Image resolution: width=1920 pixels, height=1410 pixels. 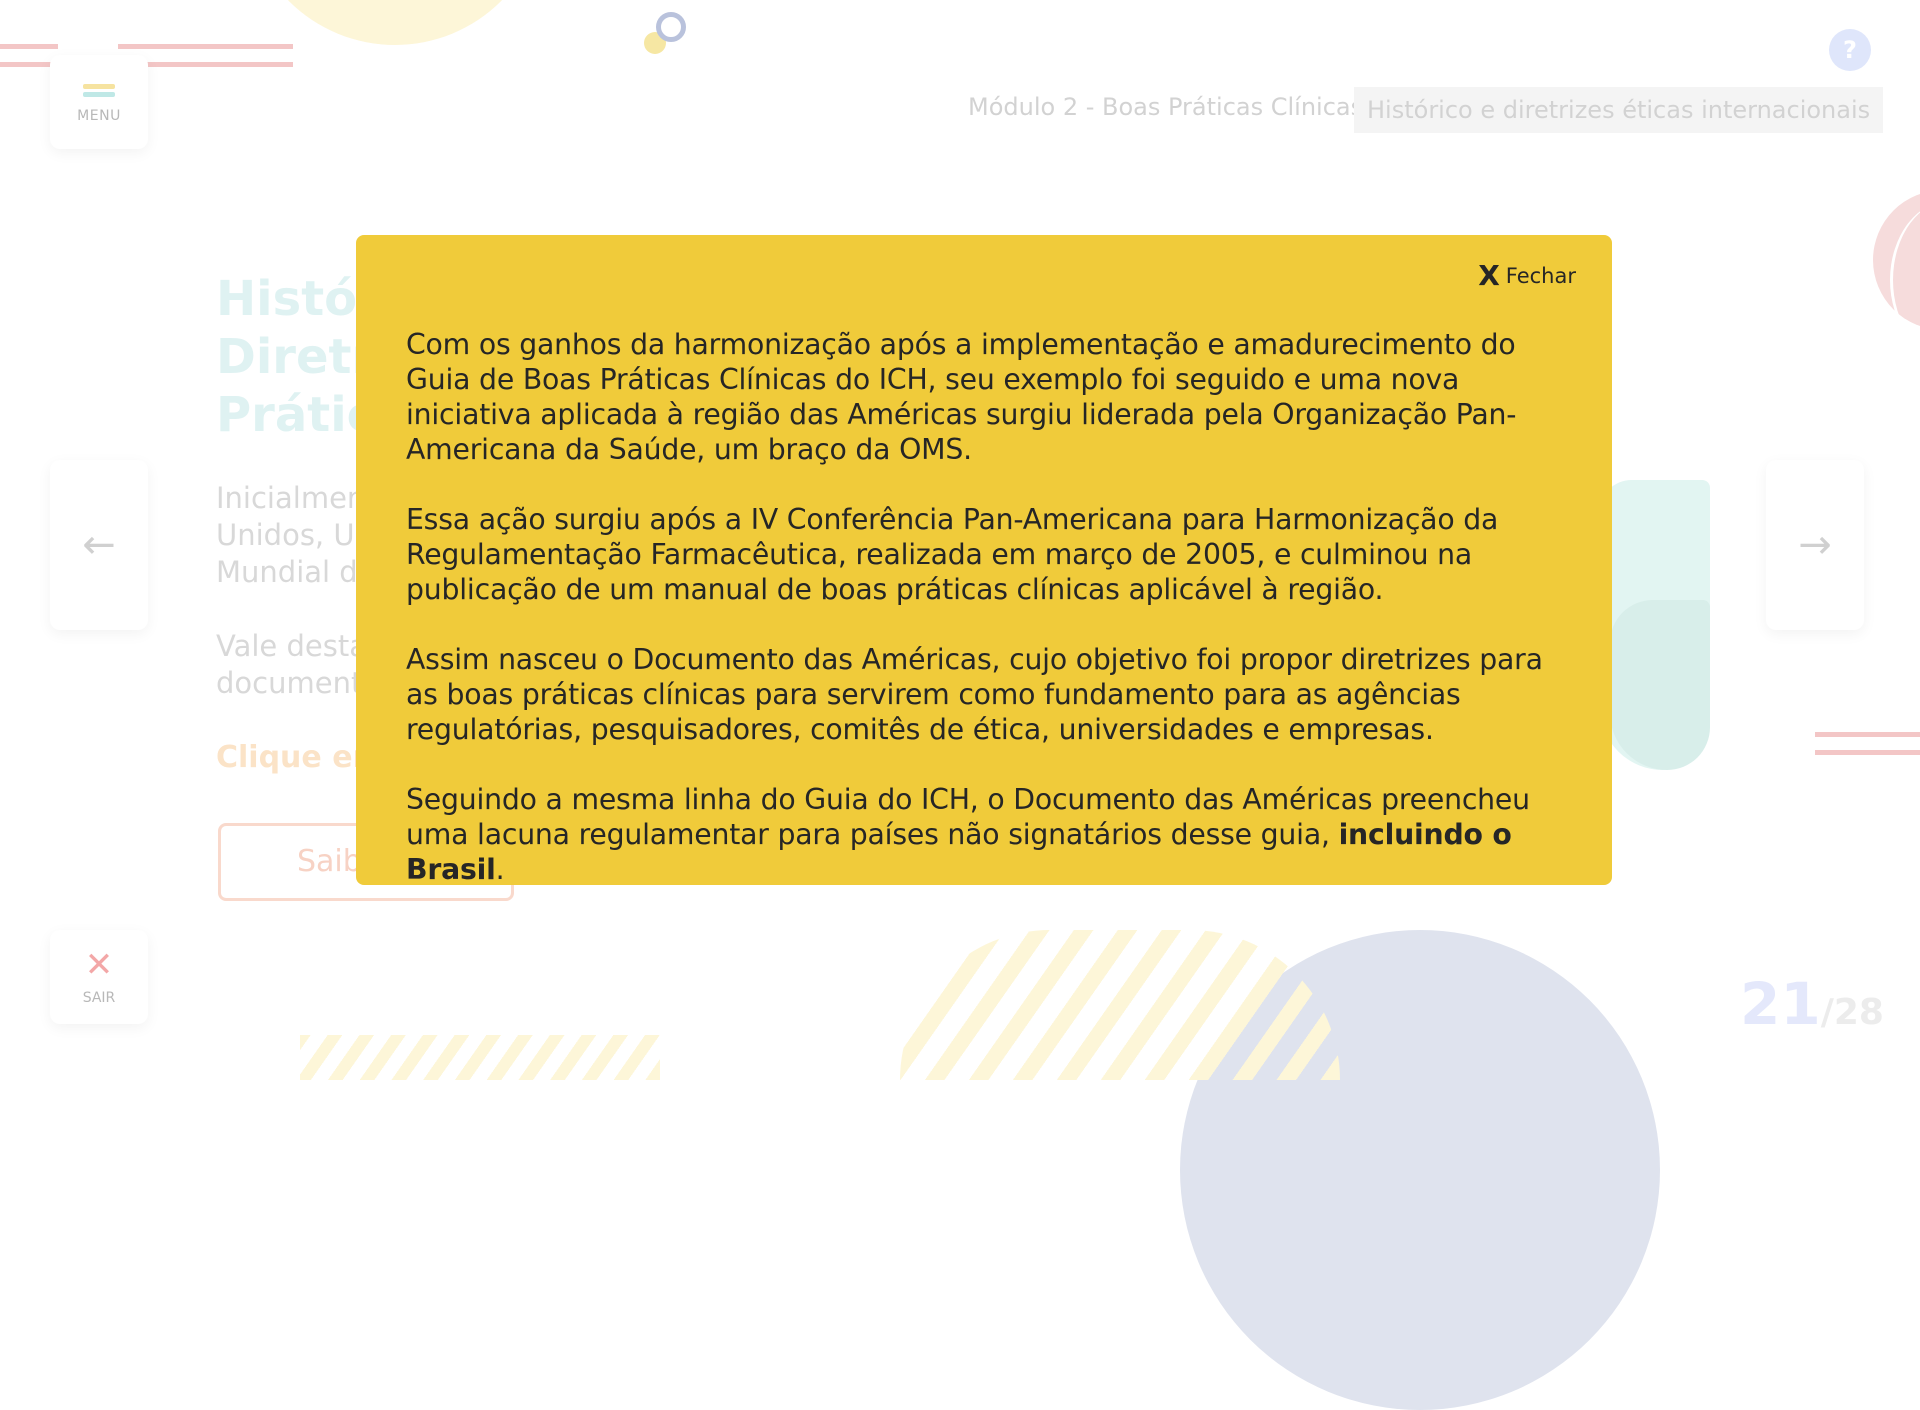 What do you see at coordinates (1166, 107) in the screenshot?
I see `breadcrumb-module: Módulo 2 - Boas Práticas Clínicas` at bounding box center [1166, 107].